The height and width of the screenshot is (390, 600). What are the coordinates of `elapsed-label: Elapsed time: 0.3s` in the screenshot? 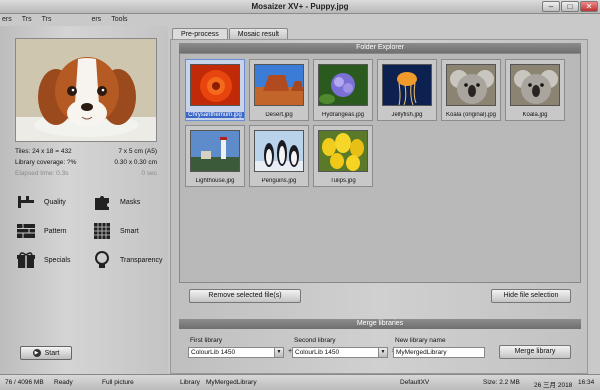 It's located at (42, 173).